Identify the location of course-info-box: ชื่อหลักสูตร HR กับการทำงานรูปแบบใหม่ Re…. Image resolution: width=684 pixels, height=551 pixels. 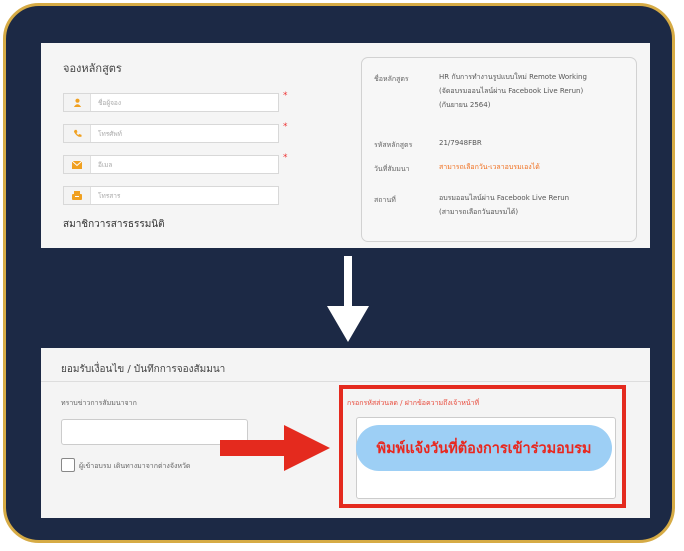
(499, 149).